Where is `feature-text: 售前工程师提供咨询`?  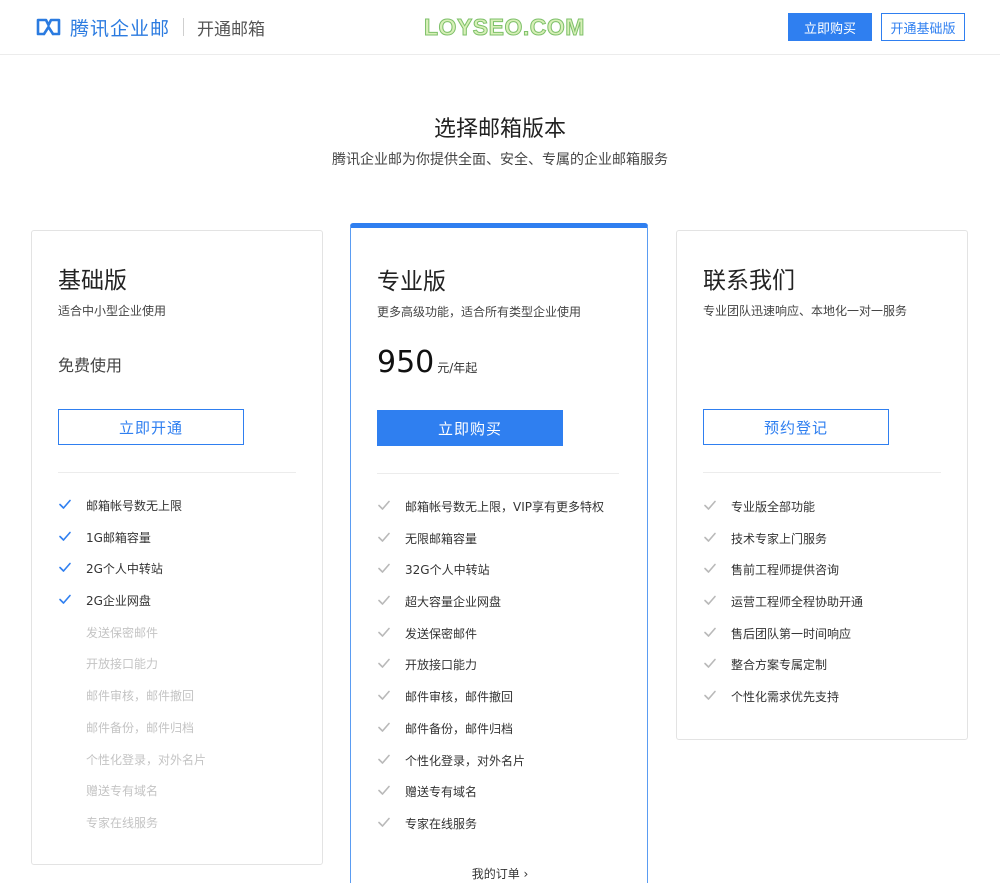 feature-text: 售前工程师提供咨询 is located at coordinates (785, 570).